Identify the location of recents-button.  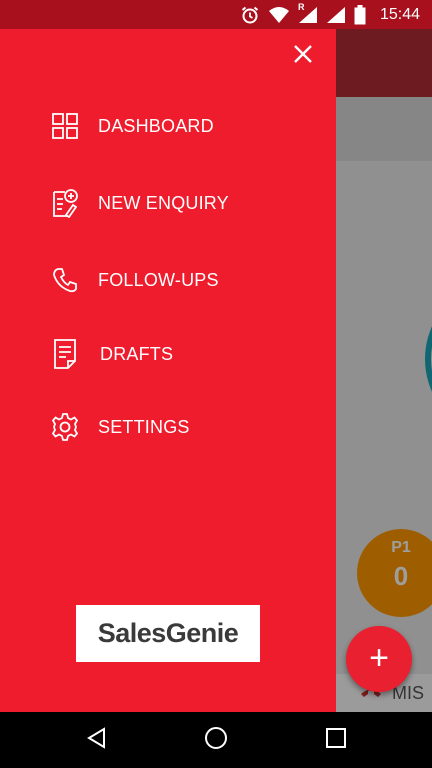
(336, 740).